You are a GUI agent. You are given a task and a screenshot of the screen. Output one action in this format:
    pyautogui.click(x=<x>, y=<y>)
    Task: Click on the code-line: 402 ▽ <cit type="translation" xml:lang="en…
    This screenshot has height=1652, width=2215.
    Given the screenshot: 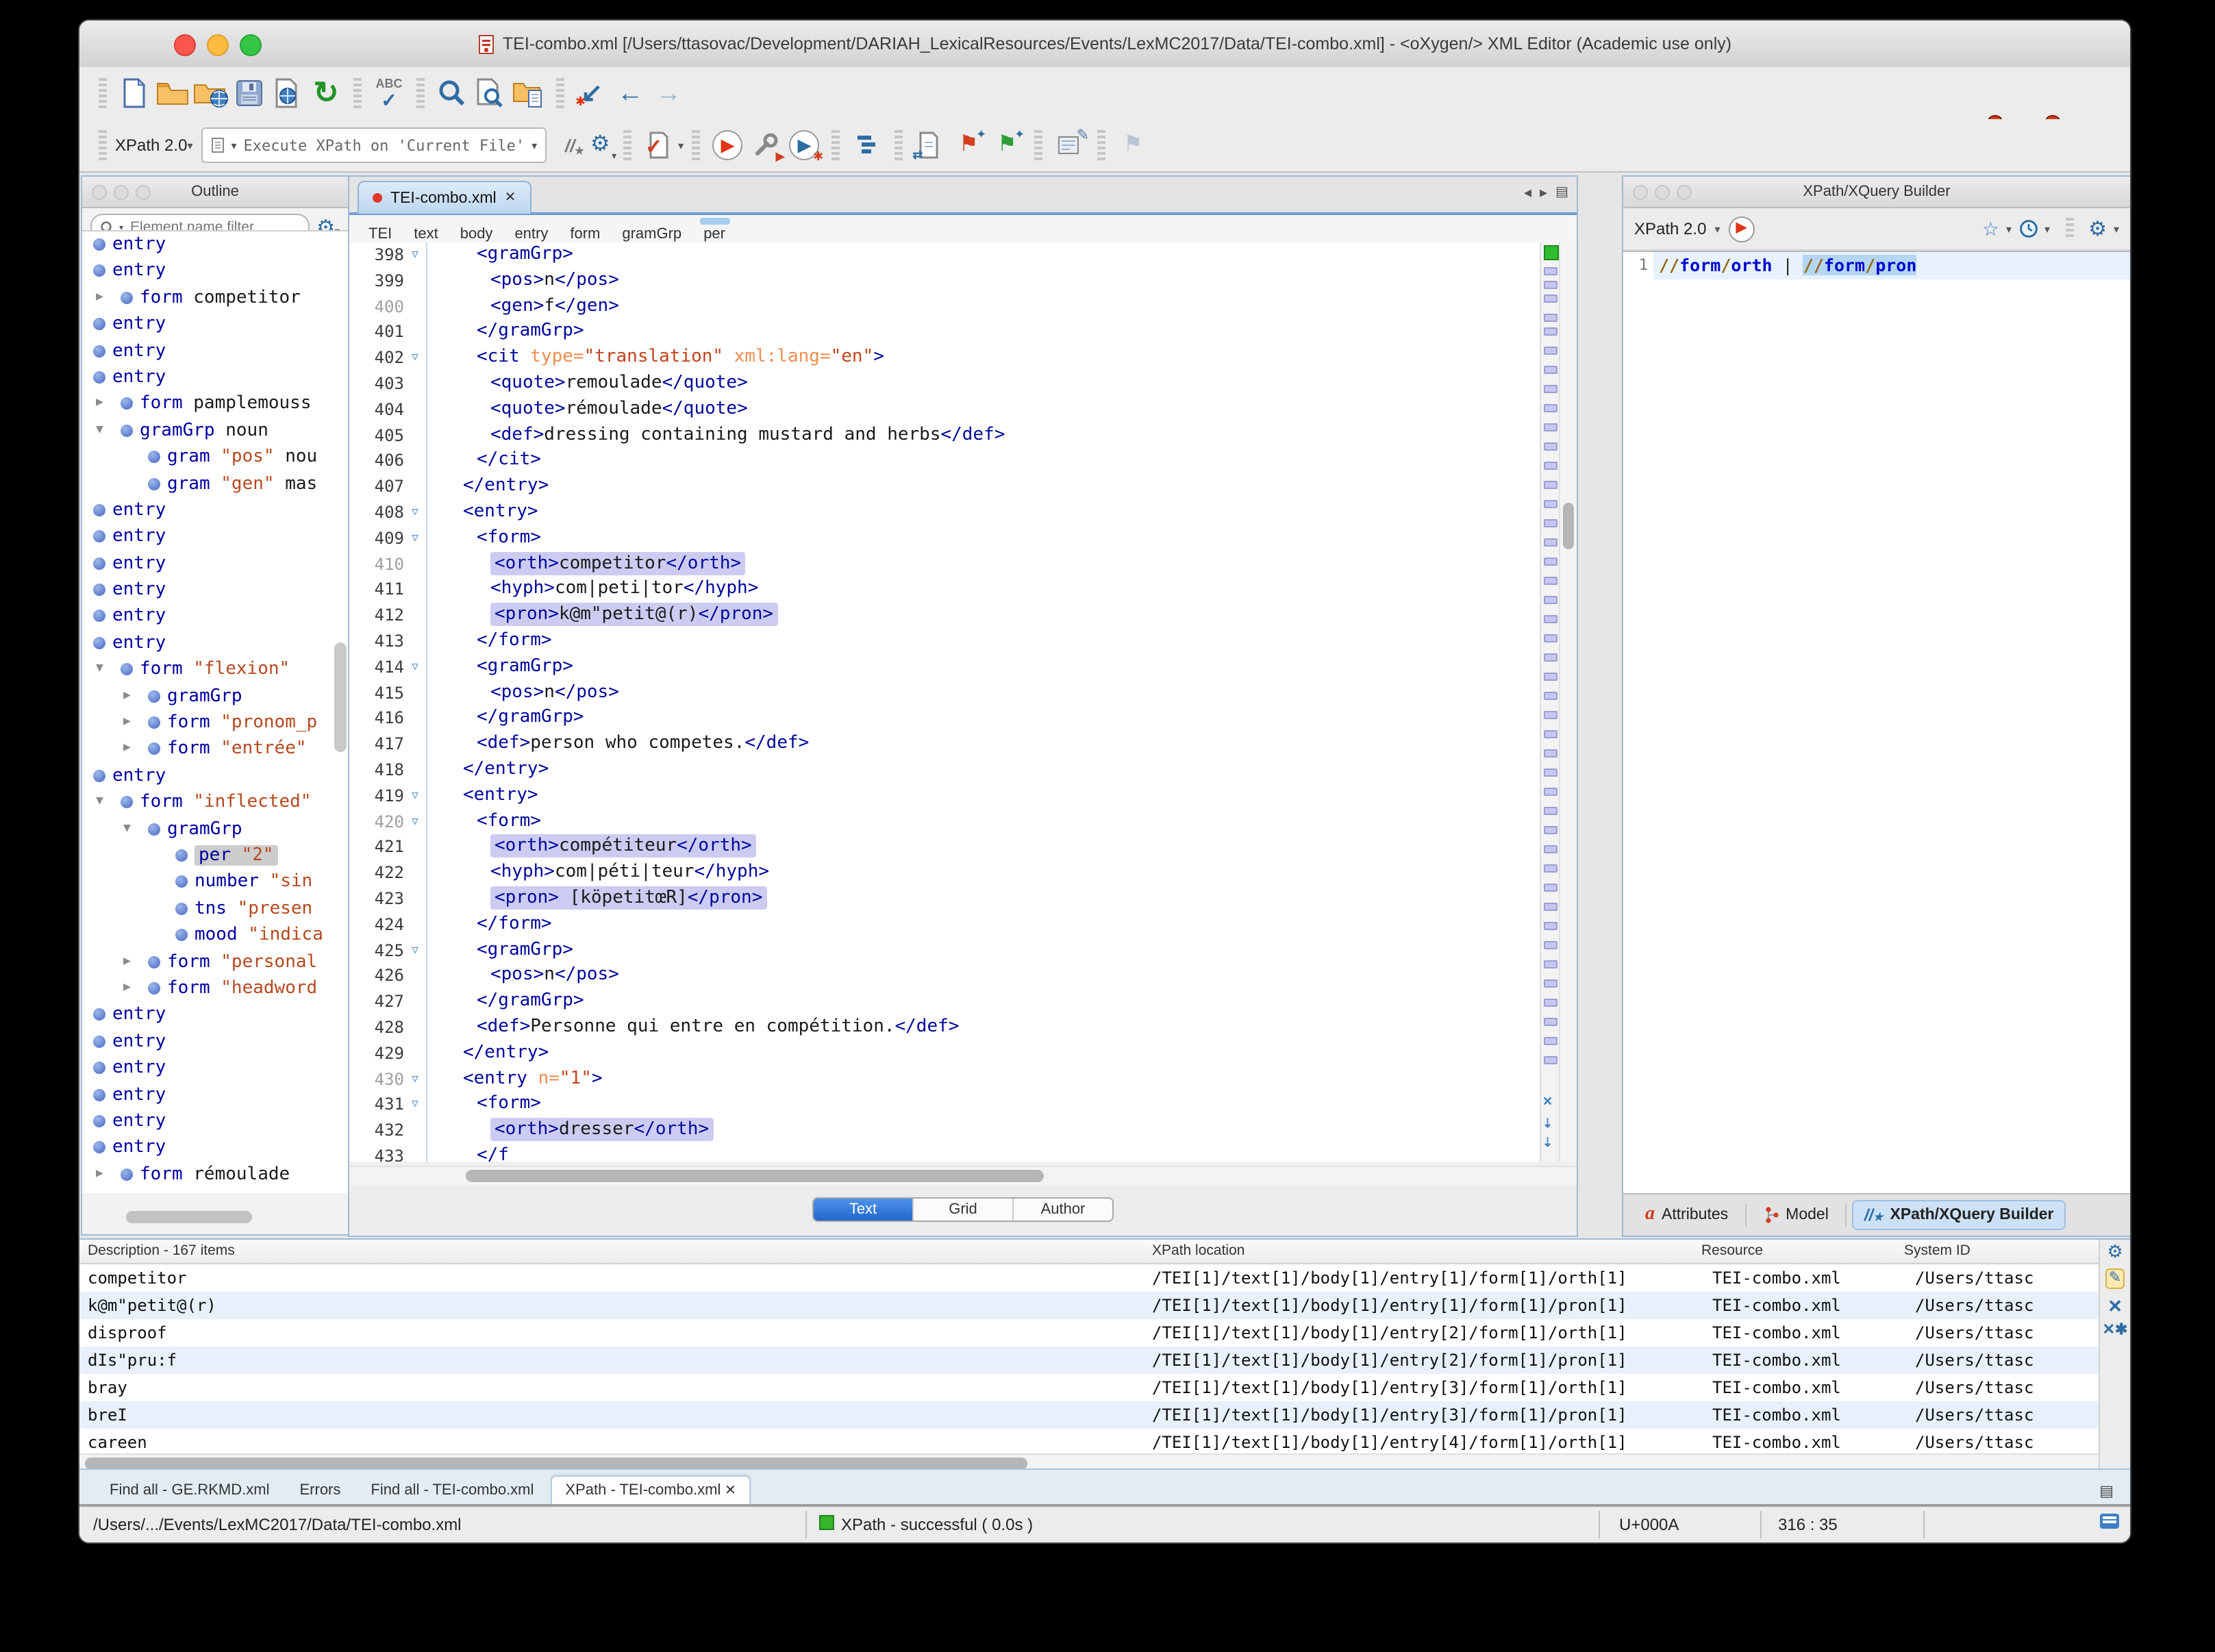 What is the action you would take?
    pyautogui.click(x=963, y=358)
    